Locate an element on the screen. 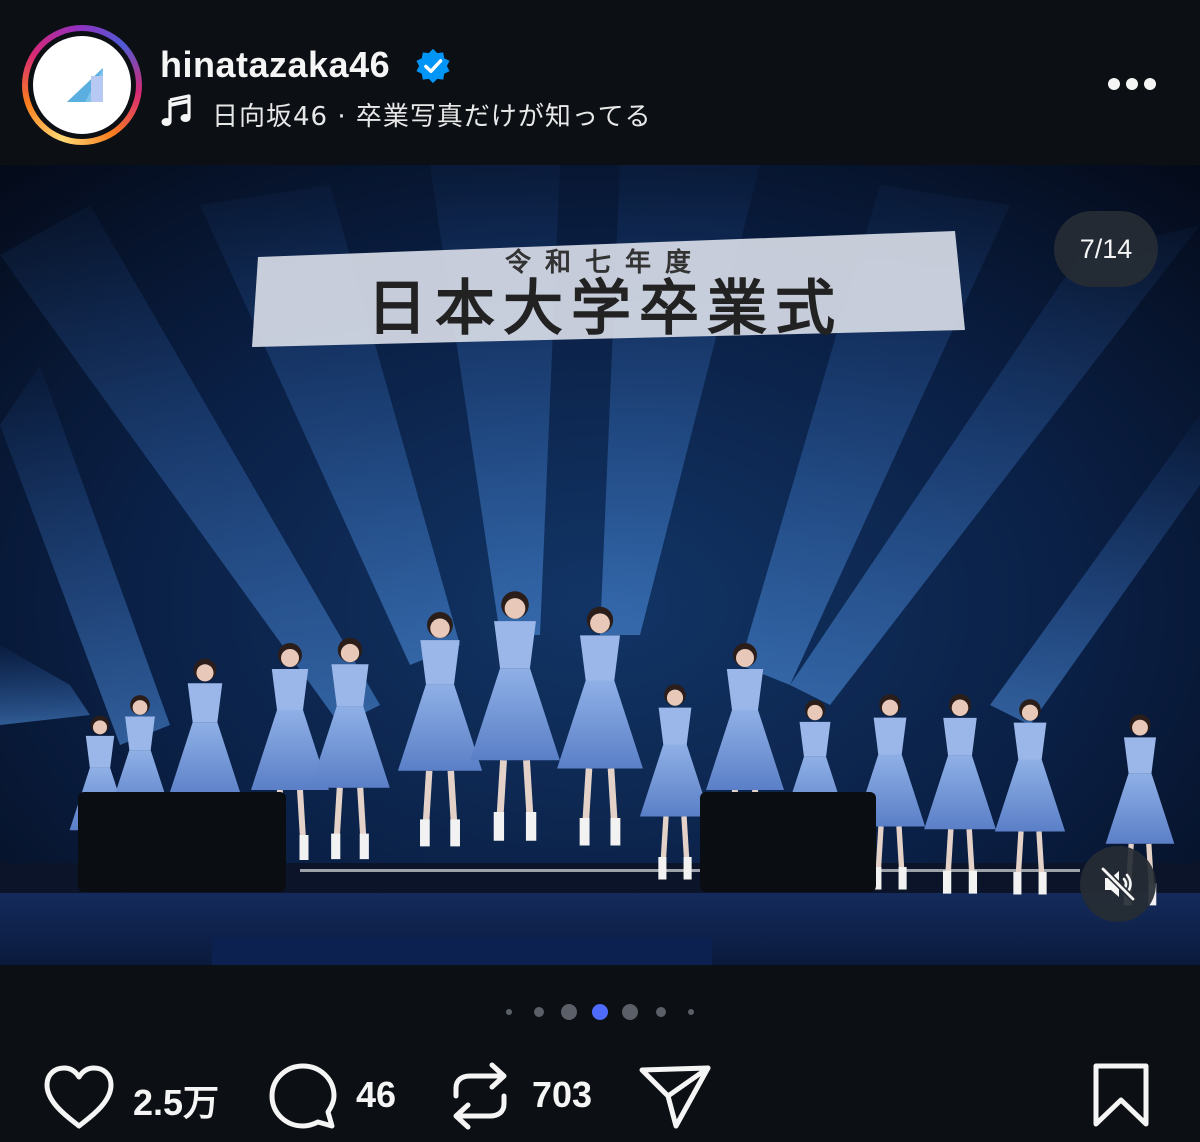  bookmark-icon is located at coordinates (1121, 1095).